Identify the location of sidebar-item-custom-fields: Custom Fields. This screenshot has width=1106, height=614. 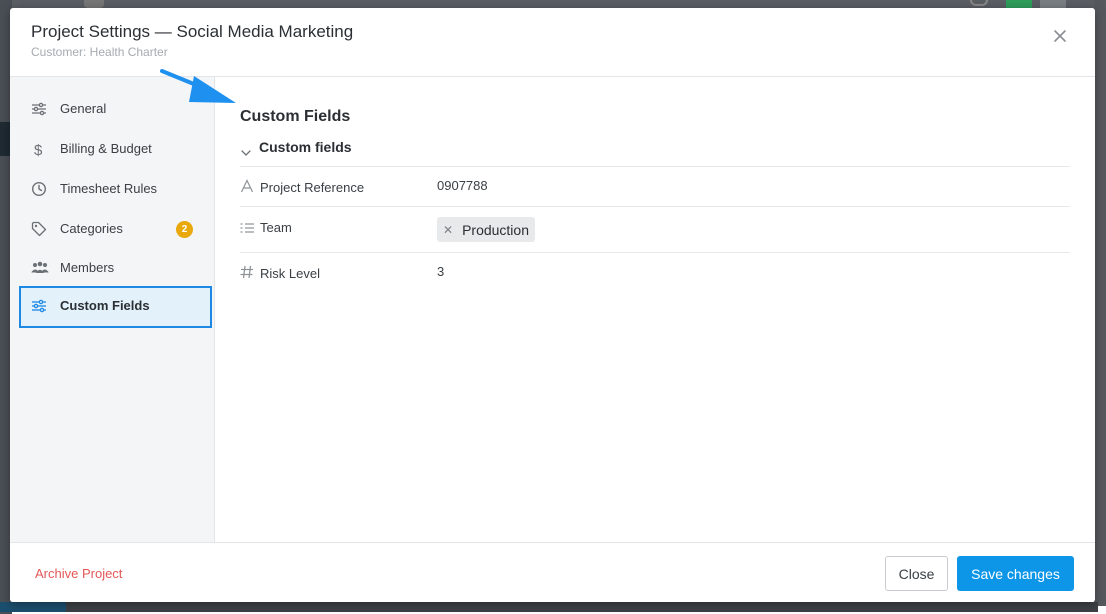
(115, 307).